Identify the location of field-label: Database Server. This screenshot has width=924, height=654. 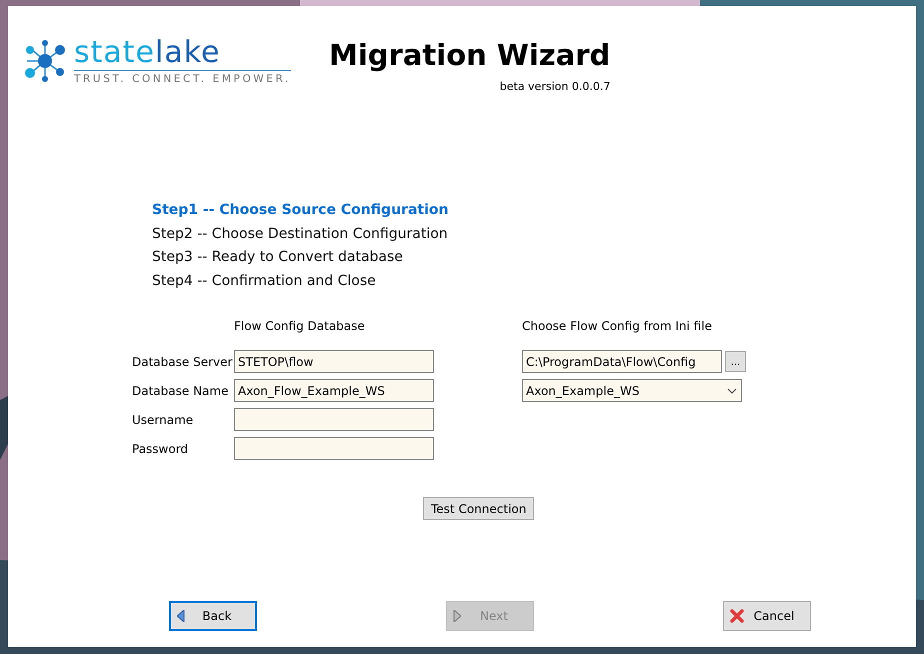
(183, 361).